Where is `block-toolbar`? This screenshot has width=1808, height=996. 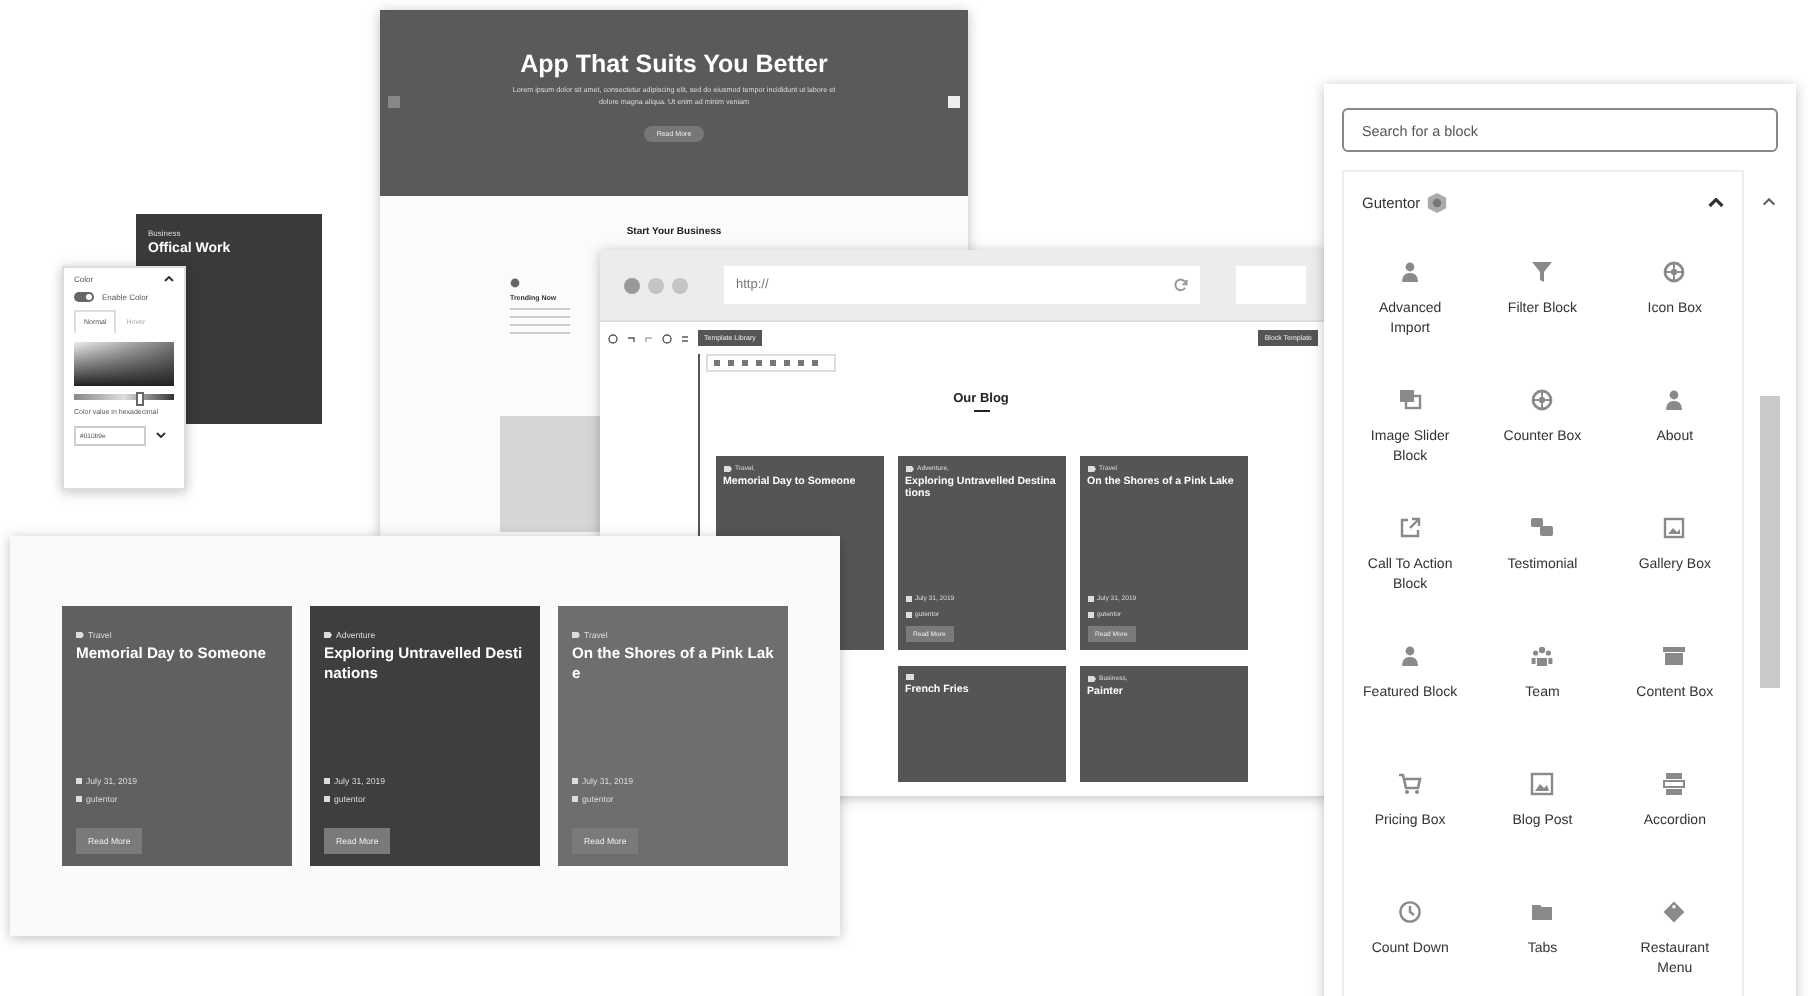
block-toolbar is located at coordinates (771, 363).